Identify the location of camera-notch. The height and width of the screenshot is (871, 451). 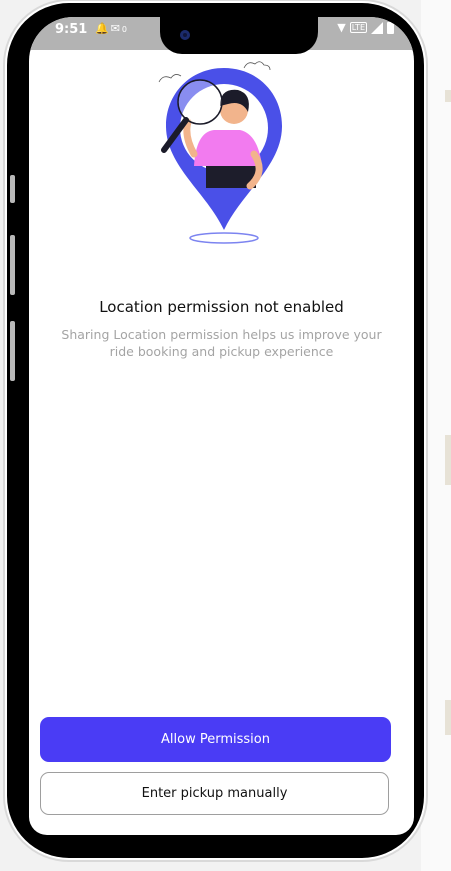
(239, 35).